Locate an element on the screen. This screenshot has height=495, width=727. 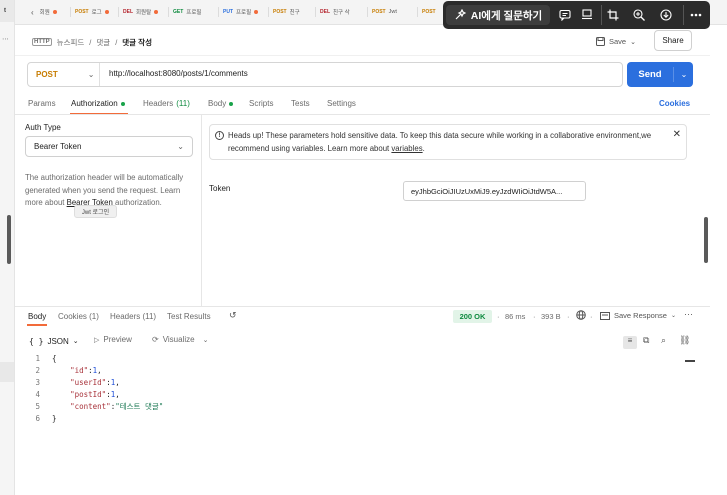
save-icon is located at coordinates (600, 41).